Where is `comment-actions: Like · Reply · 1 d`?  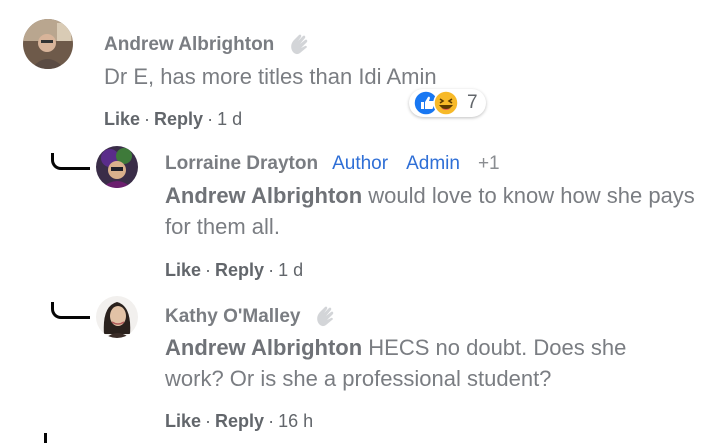 comment-actions: Like · Reply · 1 d is located at coordinates (173, 119).